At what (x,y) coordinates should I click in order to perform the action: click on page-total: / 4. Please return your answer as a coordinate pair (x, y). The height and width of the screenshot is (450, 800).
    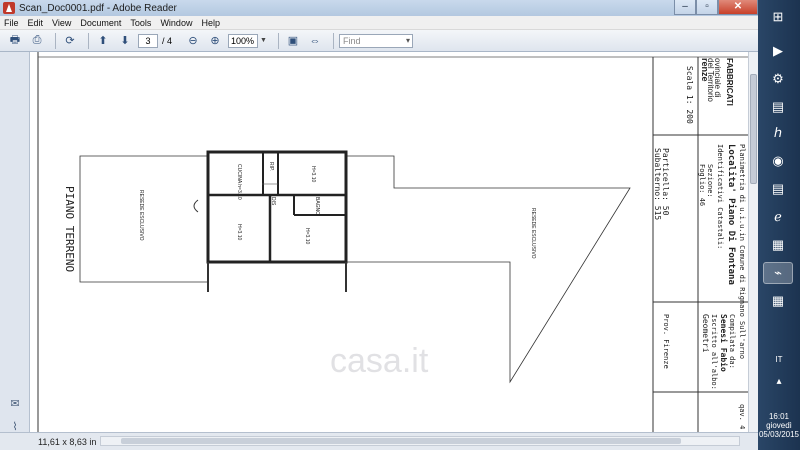
    Looking at the image, I should click on (167, 40).